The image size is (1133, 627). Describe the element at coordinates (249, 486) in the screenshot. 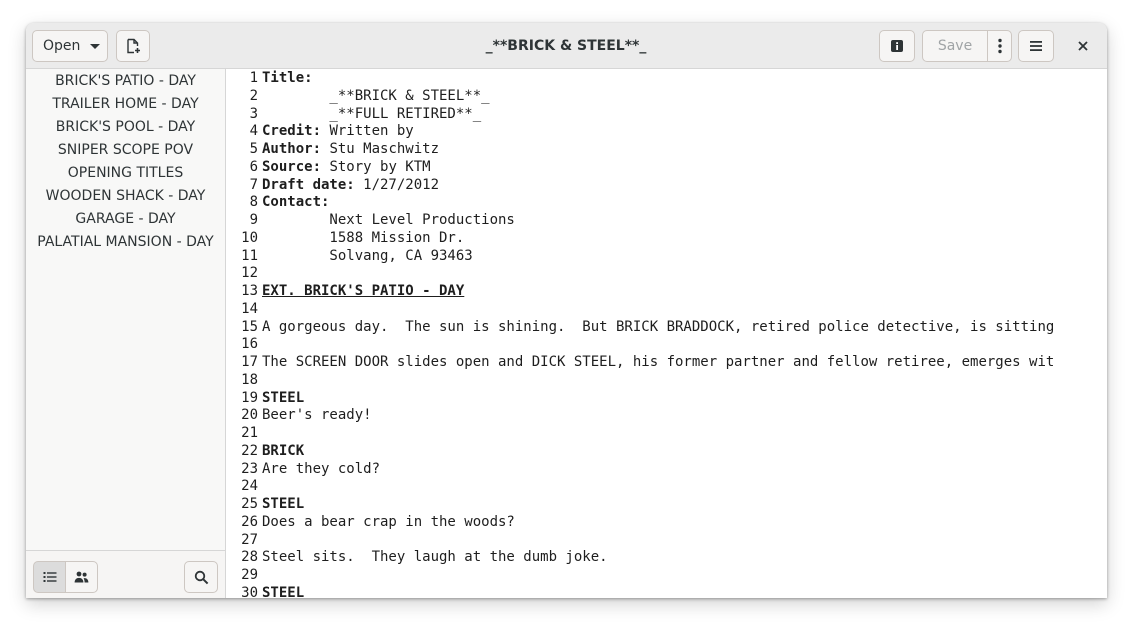

I see `line-number: 24` at that location.